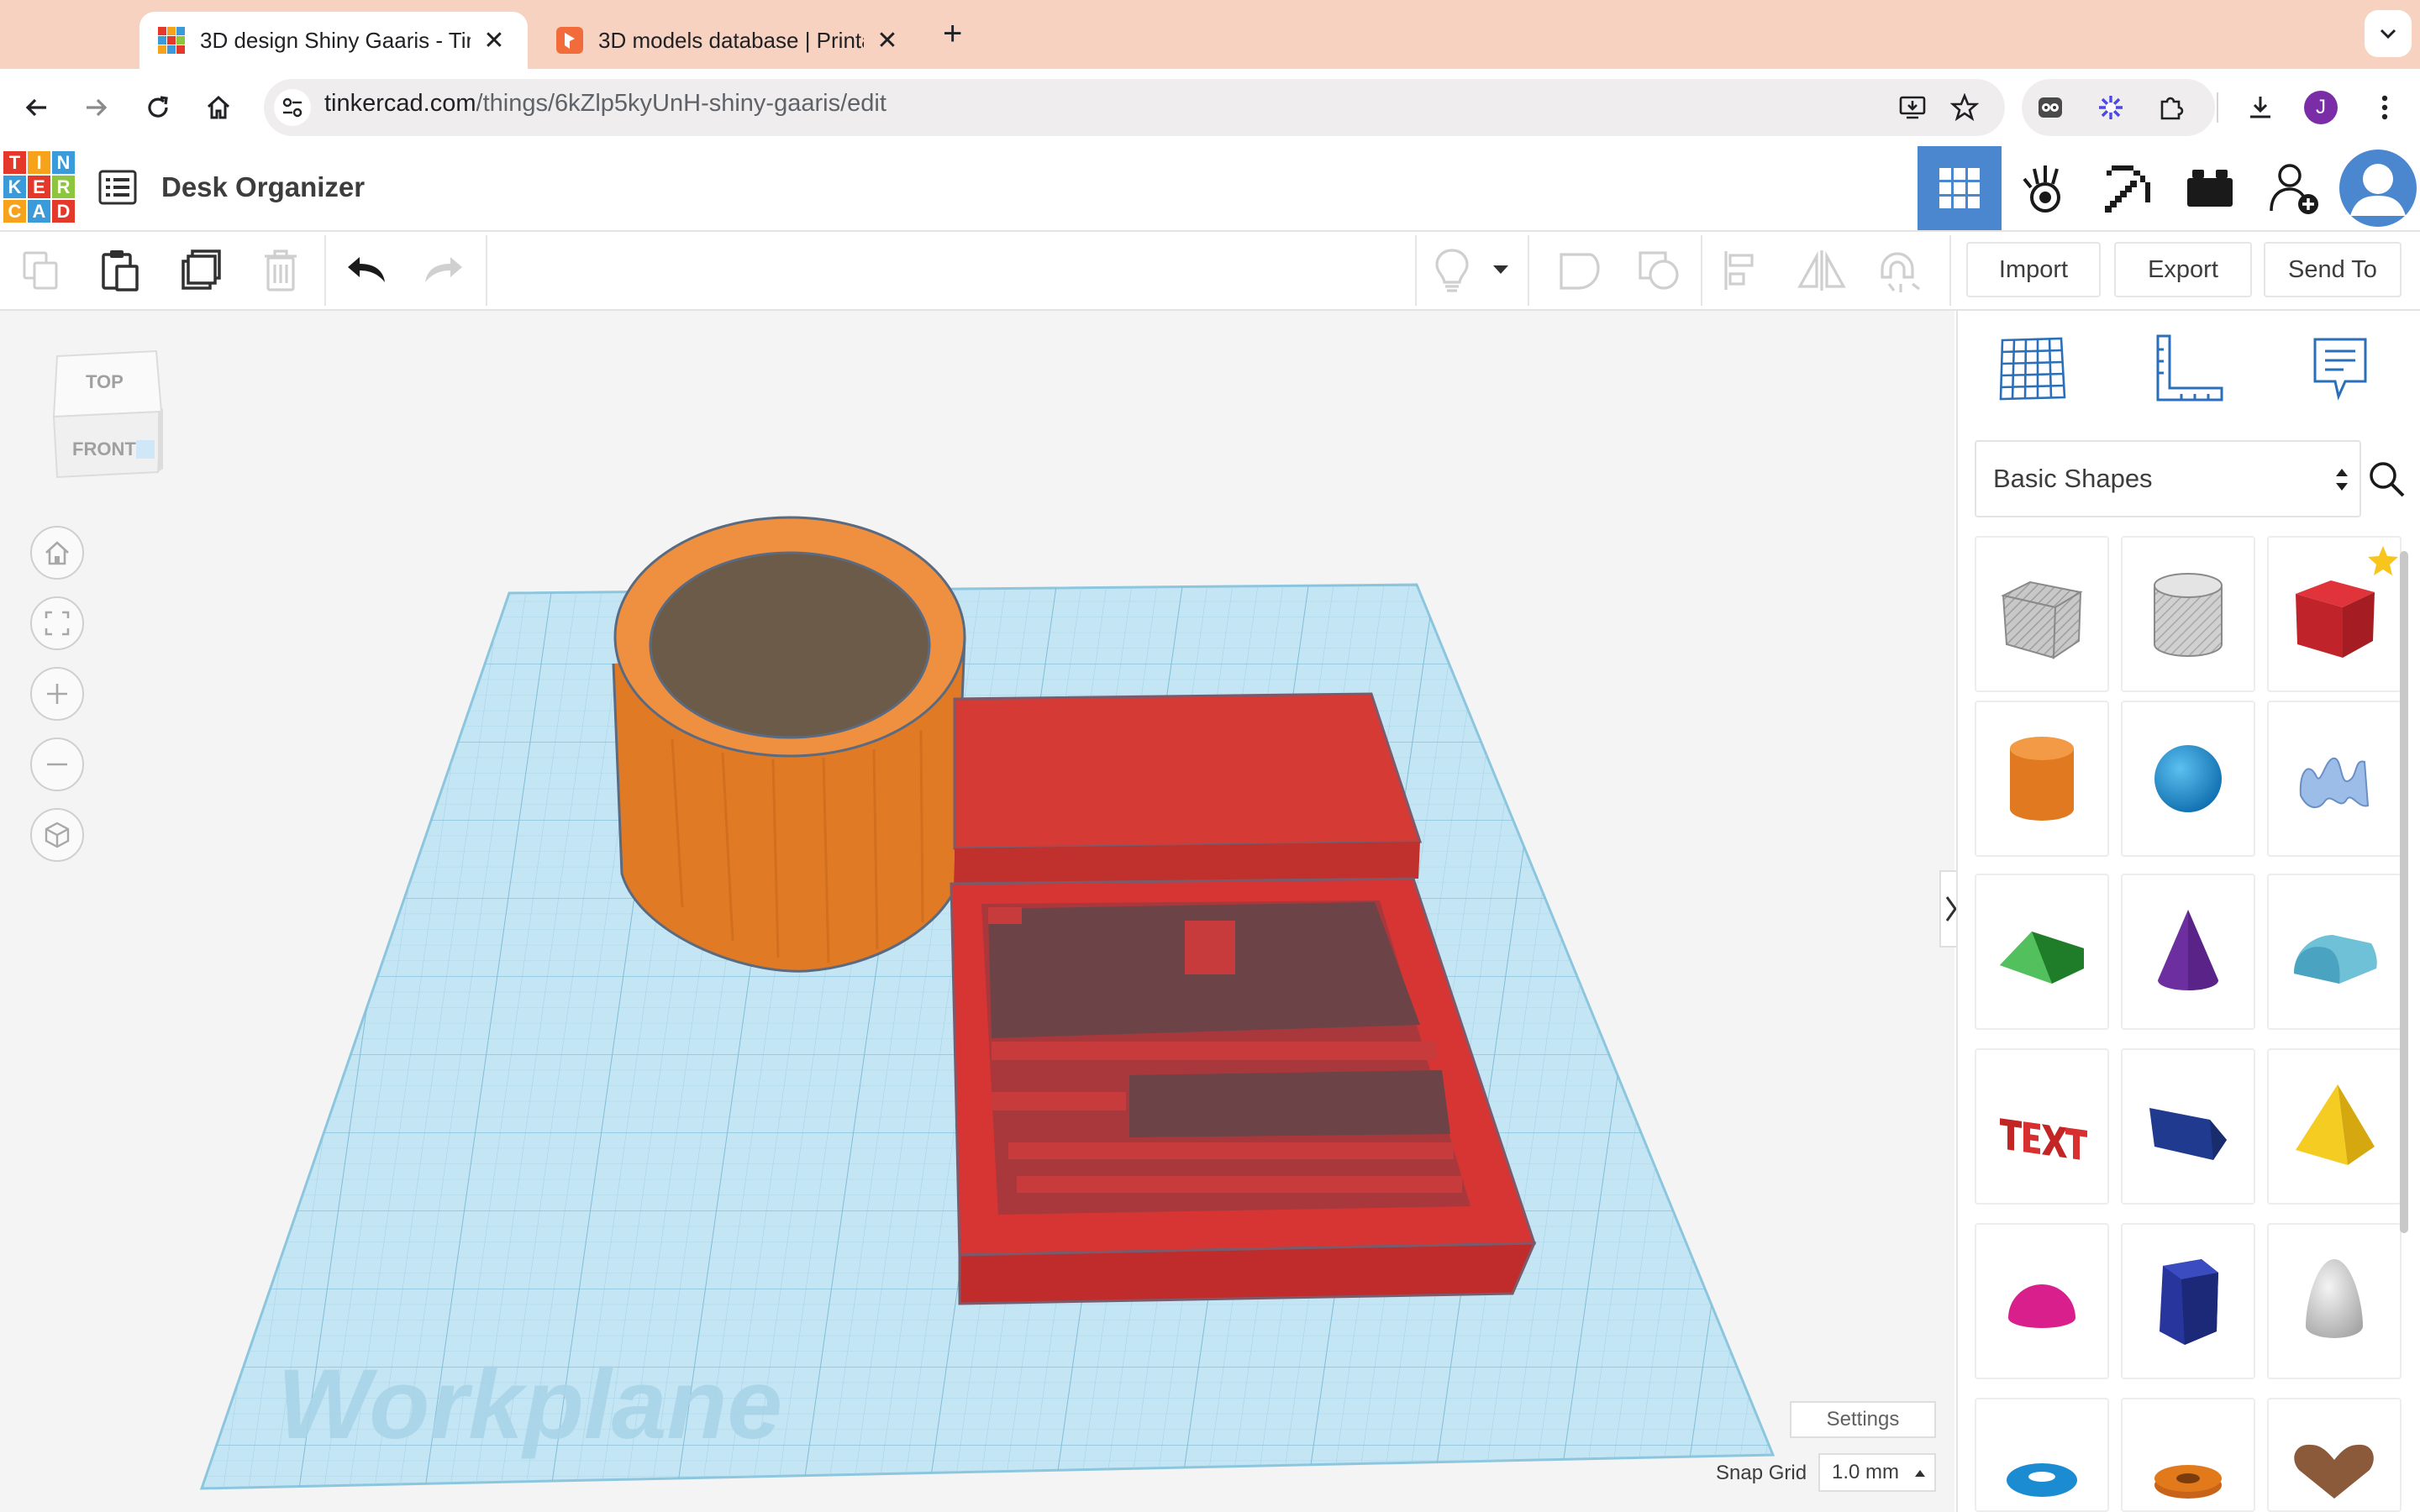 The height and width of the screenshot is (1512, 2420). Describe the element at coordinates (2210, 188) in the screenshot. I see `lego-bricks-button` at that location.